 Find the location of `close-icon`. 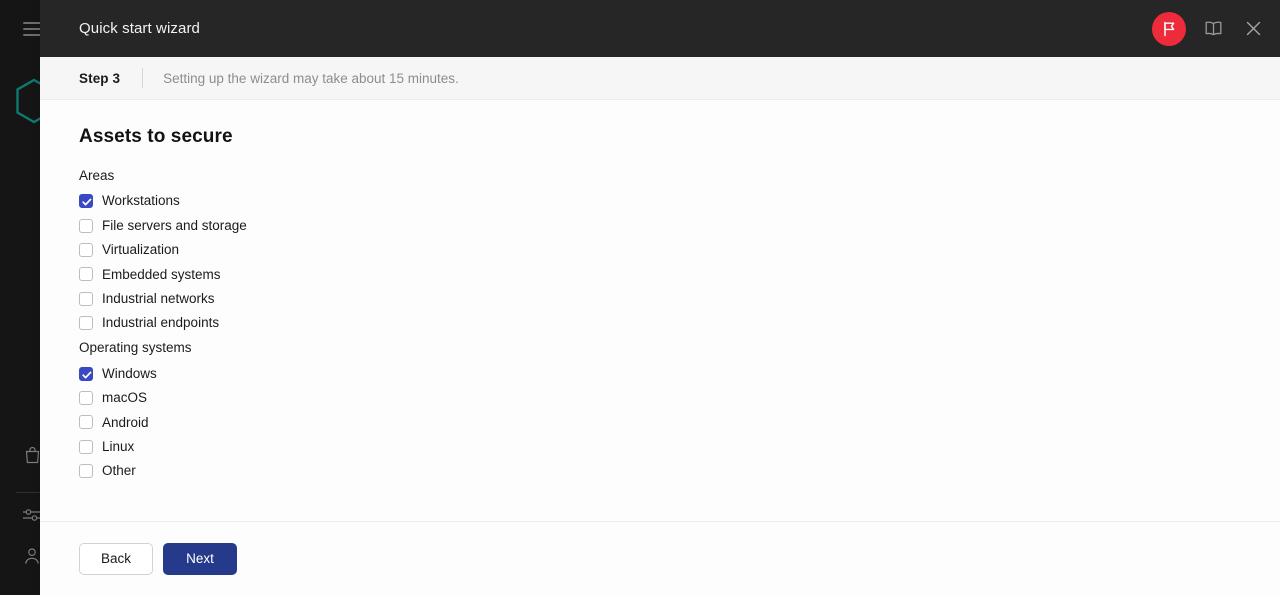

close-icon is located at coordinates (1253, 29).